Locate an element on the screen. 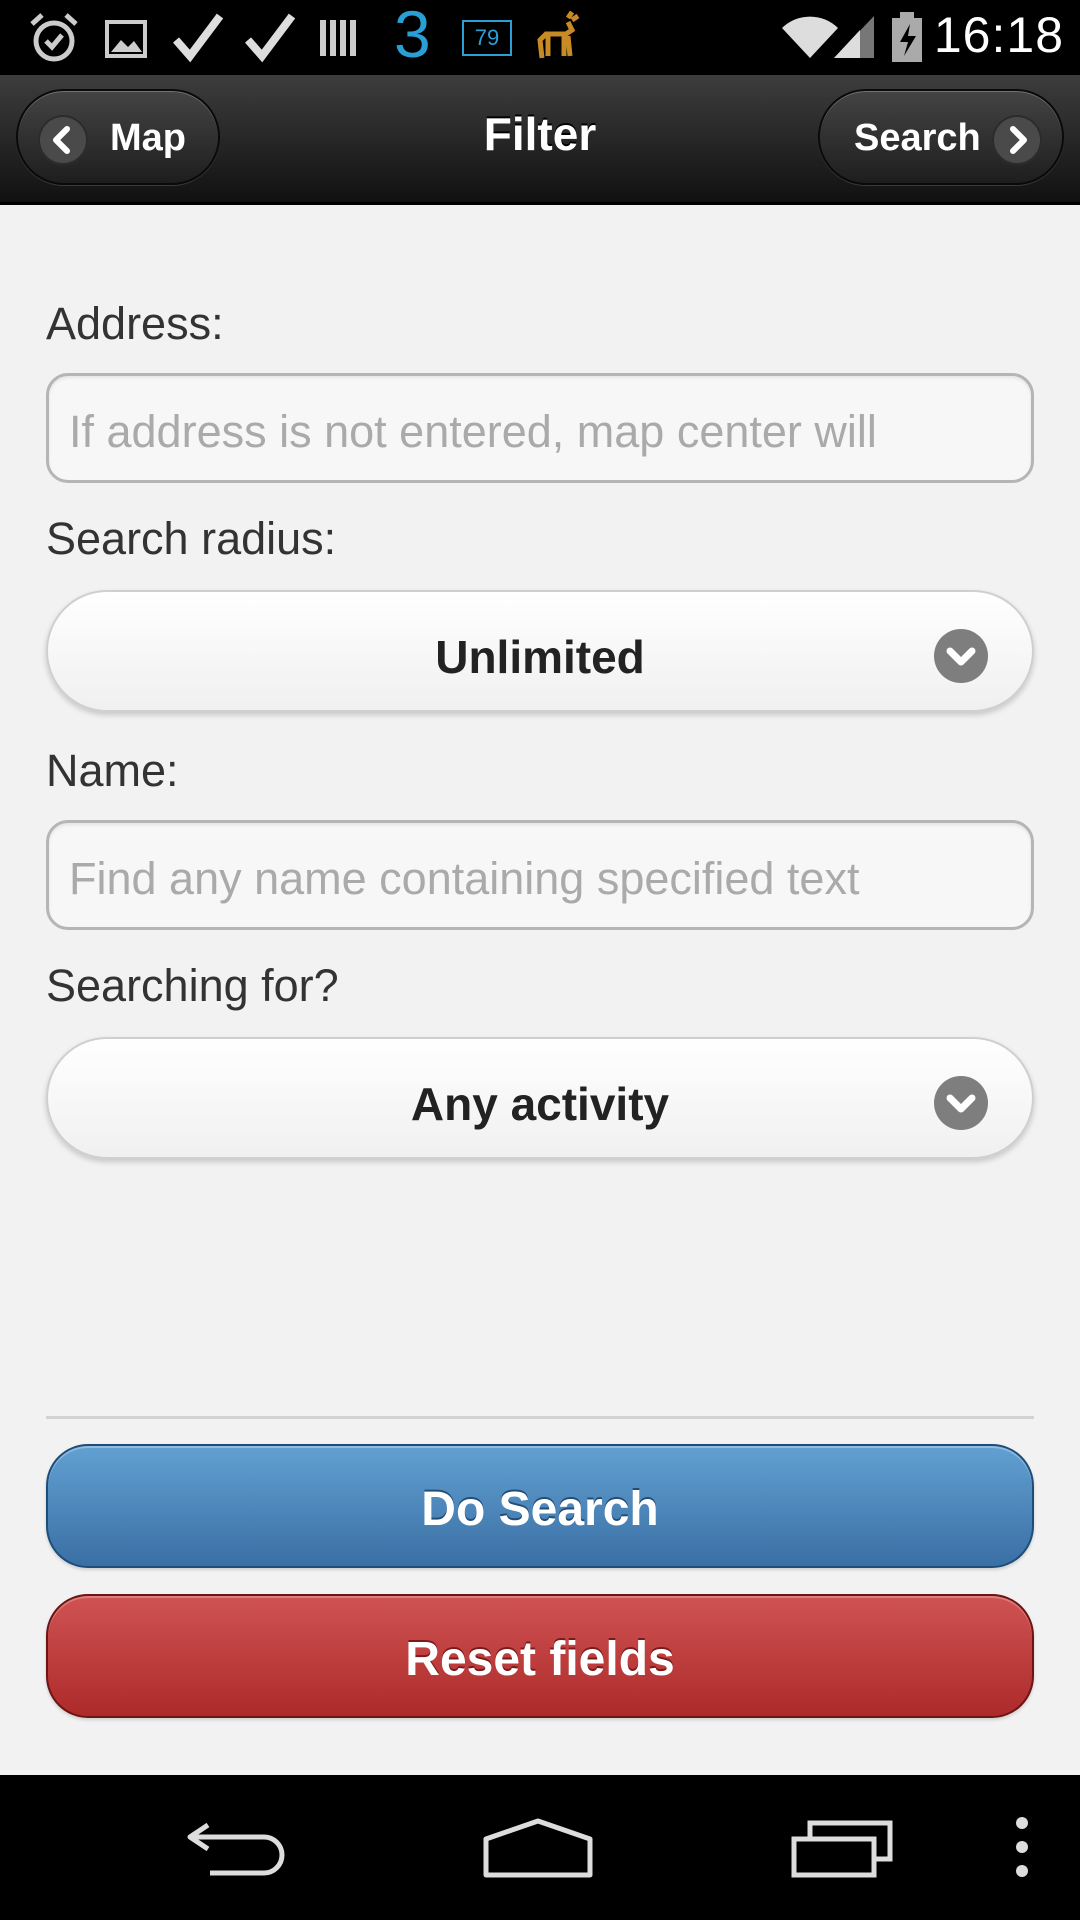 This screenshot has height=1920, width=1080. home-icon is located at coordinates (538, 1847).